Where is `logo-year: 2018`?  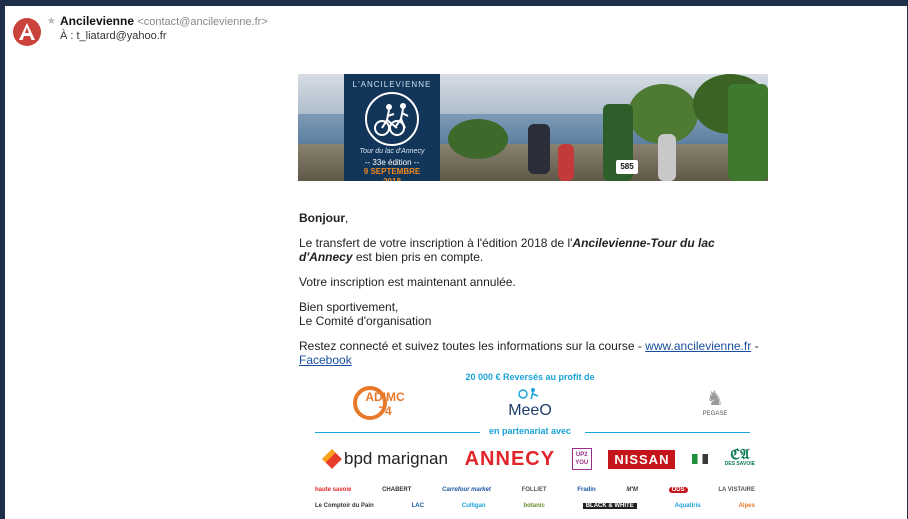 logo-year: 2018 is located at coordinates (392, 179).